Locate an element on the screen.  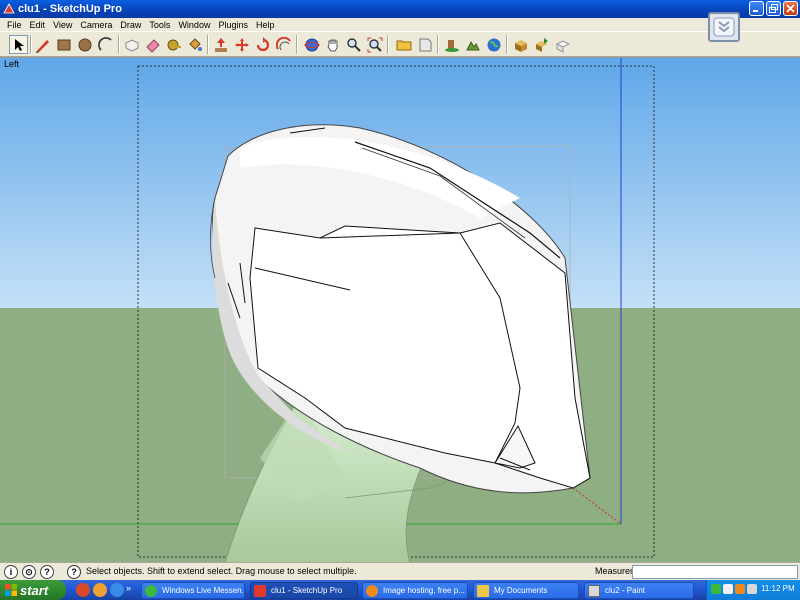
taskbar-item-paint: clu2 - Paint is located at coordinates (639, 590).